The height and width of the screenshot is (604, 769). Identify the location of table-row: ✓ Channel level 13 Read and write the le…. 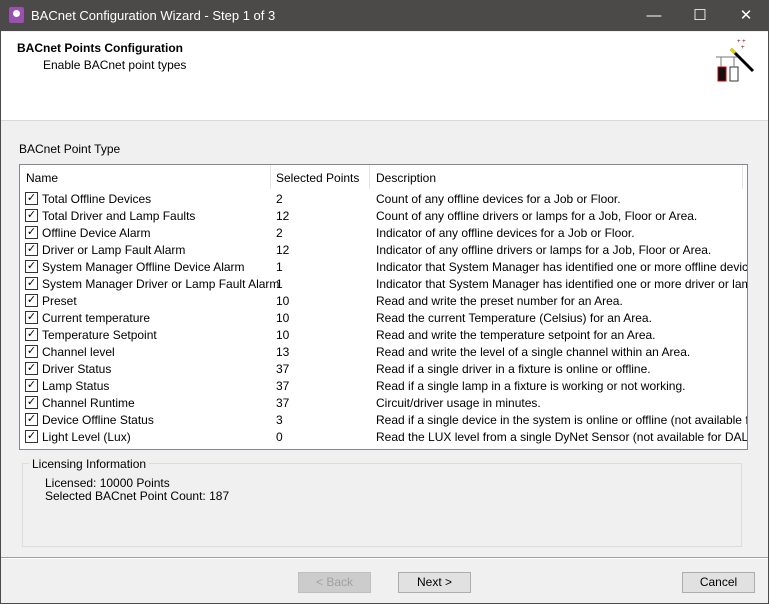
(383, 351).